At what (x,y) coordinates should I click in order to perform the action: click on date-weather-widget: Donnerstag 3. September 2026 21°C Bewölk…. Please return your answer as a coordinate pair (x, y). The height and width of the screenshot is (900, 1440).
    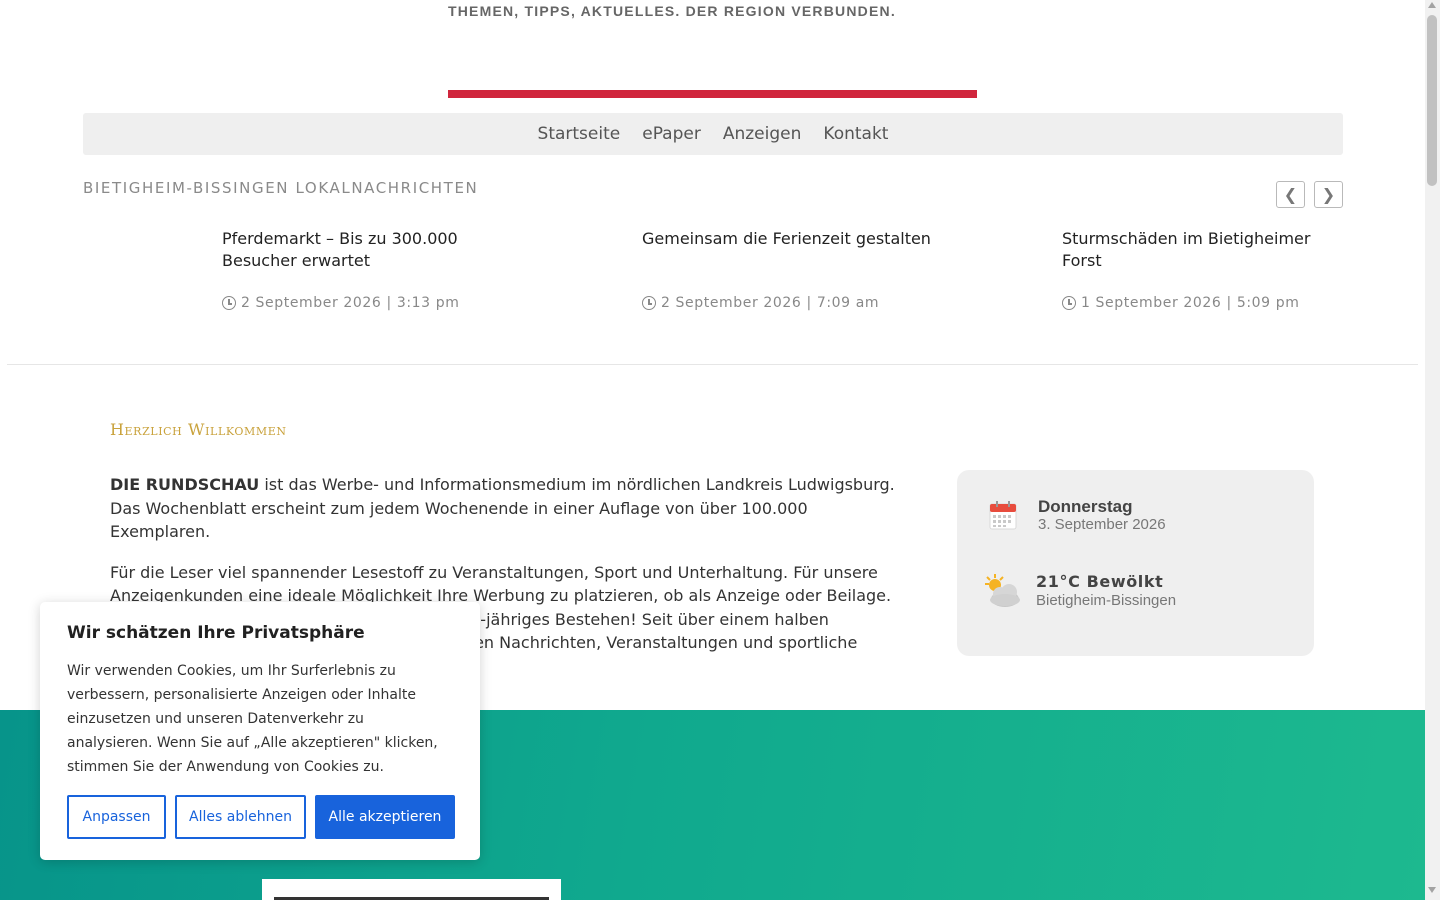
    Looking at the image, I should click on (1135, 563).